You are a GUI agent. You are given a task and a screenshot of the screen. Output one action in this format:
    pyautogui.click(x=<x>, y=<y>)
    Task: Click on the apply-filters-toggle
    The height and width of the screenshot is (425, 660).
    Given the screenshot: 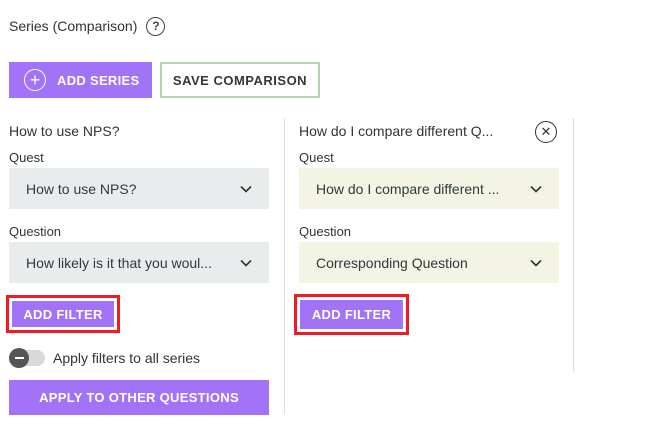 What is the action you would take?
    pyautogui.click(x=27, y=358)
    